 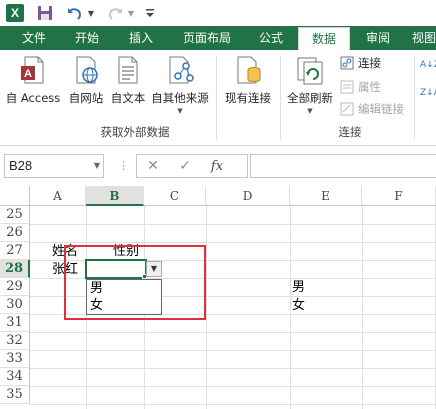 I want to click on row-header-27: 27, so click(x=15, y=251).